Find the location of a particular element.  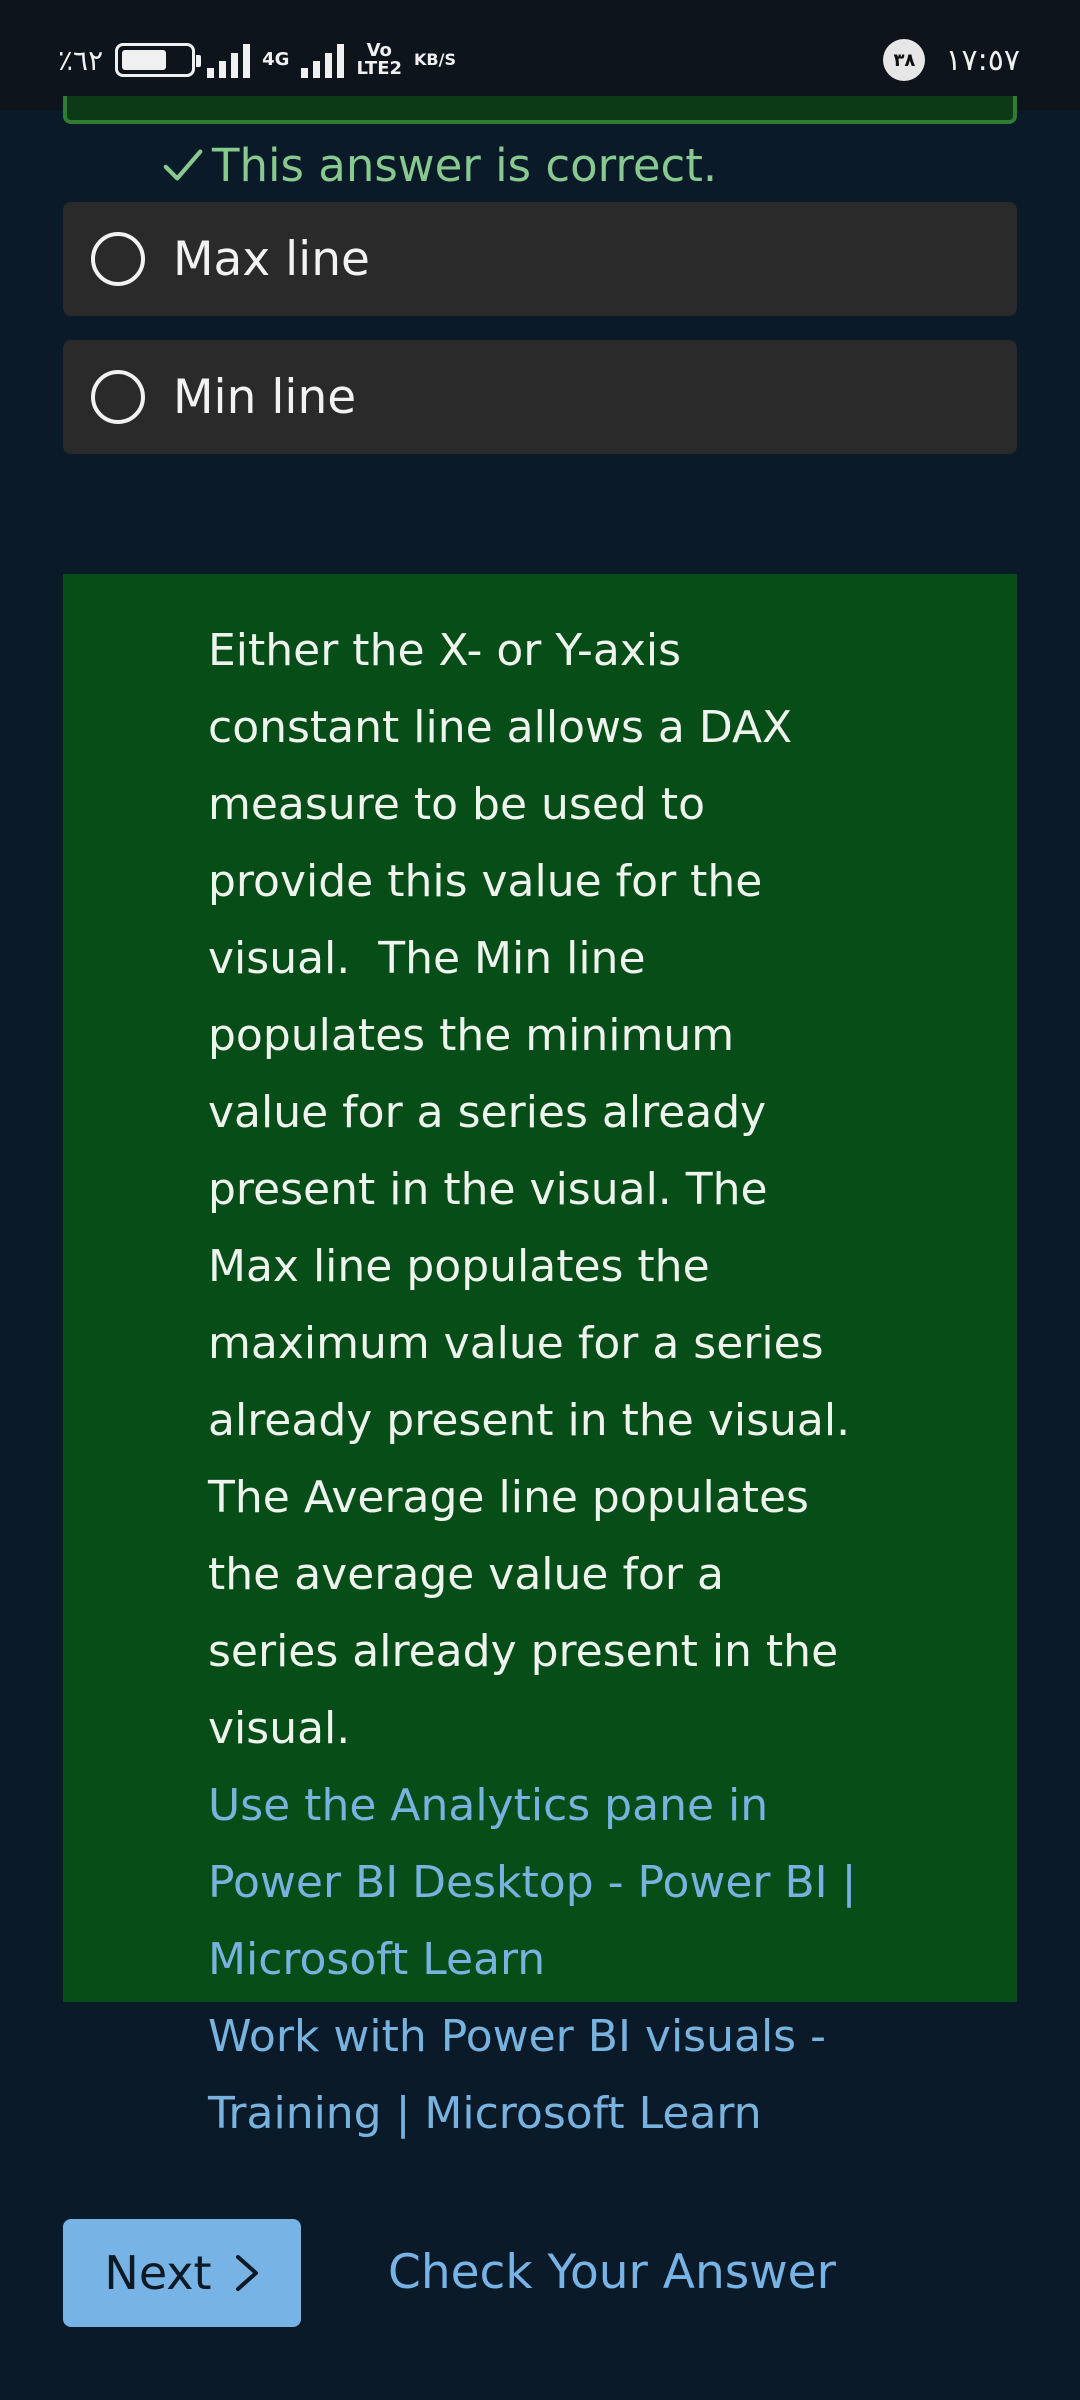

next-button: Next is located at coordinates (182, 2273).